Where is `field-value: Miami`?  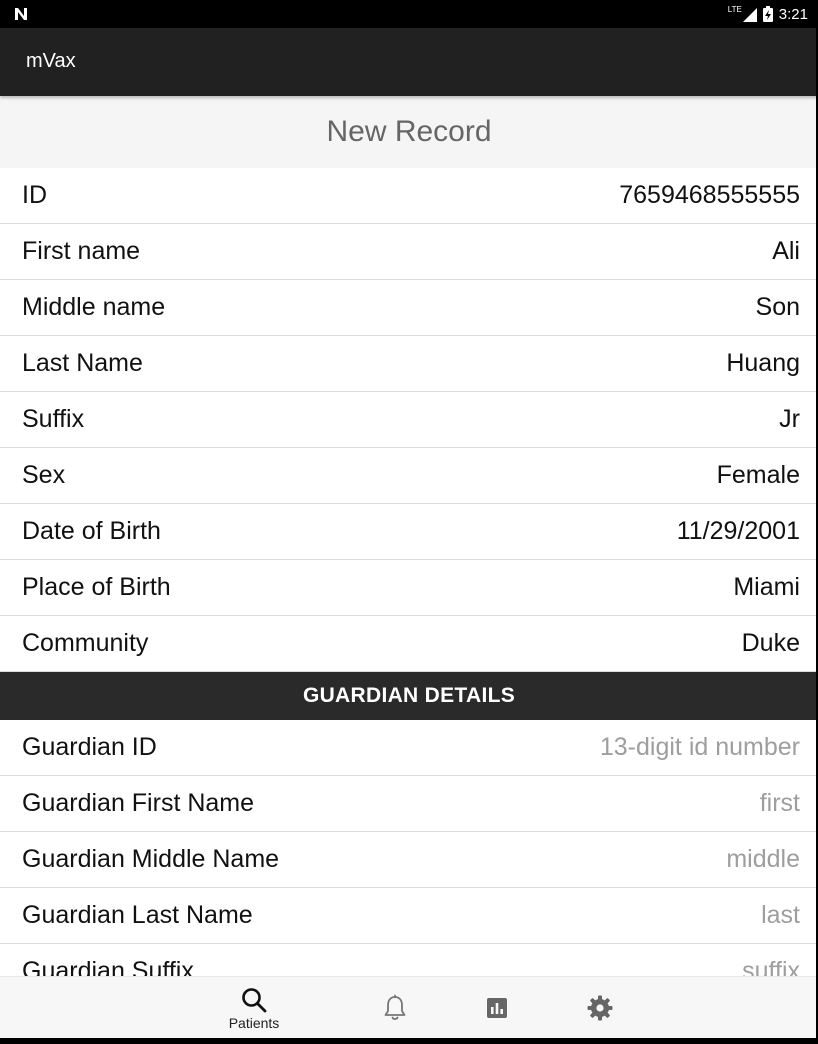
field-value: Miami is located at coordinates (766, 587).